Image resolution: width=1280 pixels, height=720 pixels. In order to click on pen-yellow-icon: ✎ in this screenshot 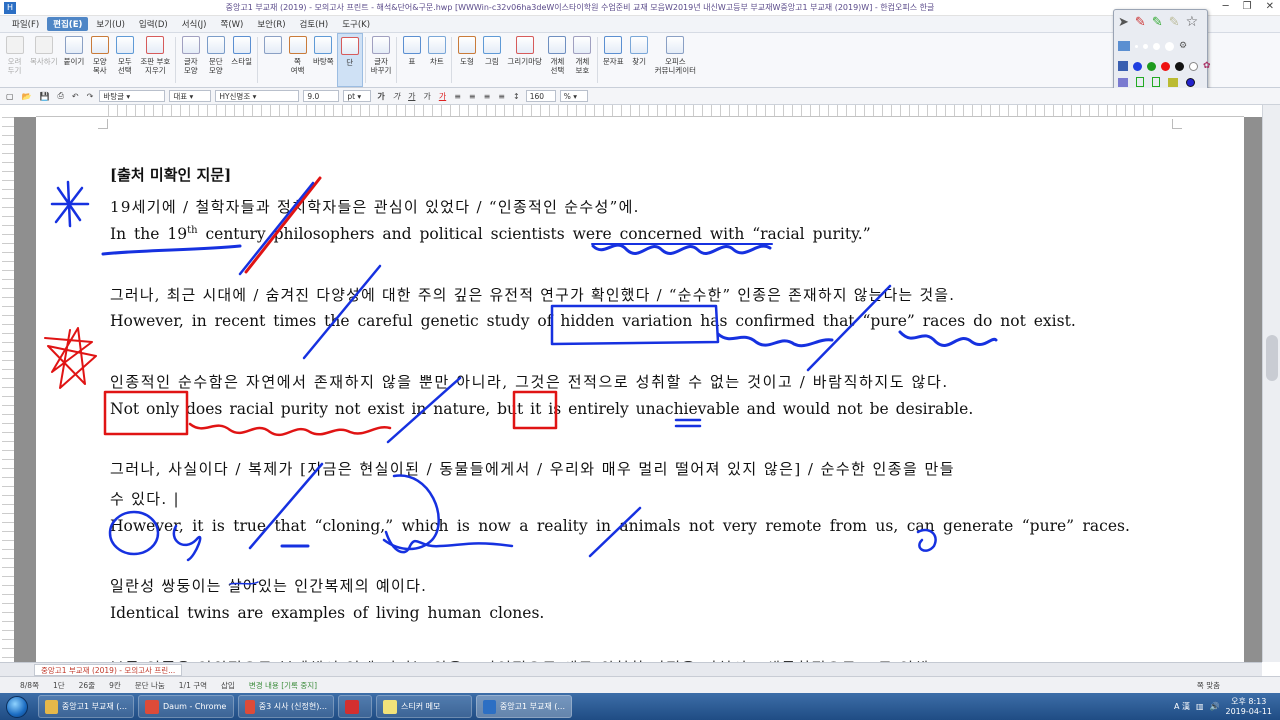, I will do `click(1174, 22)`.